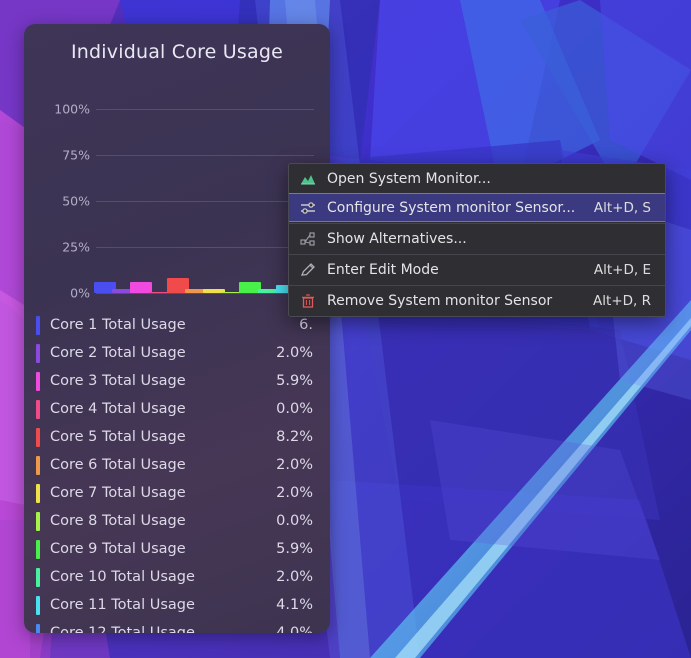 Image resolution: width=691 pixels, height=658 pixels. What do you see at coordinates (118, 409) in the screenshot?
I see `legend-label: Core 4 Total Usage` at bounding box center [118, 409].